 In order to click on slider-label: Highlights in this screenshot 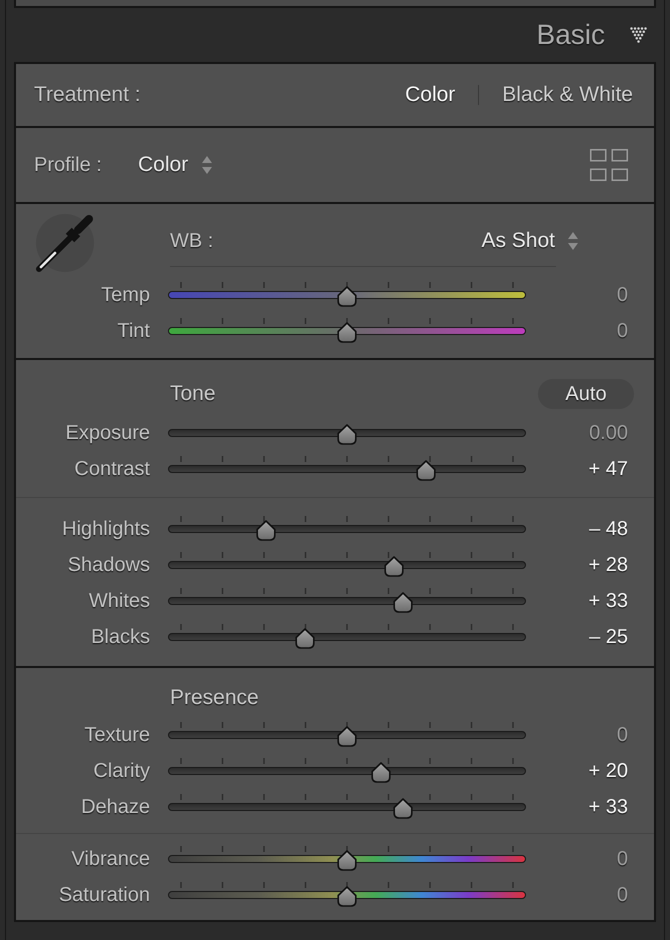, I will do `click(105, 529)`.